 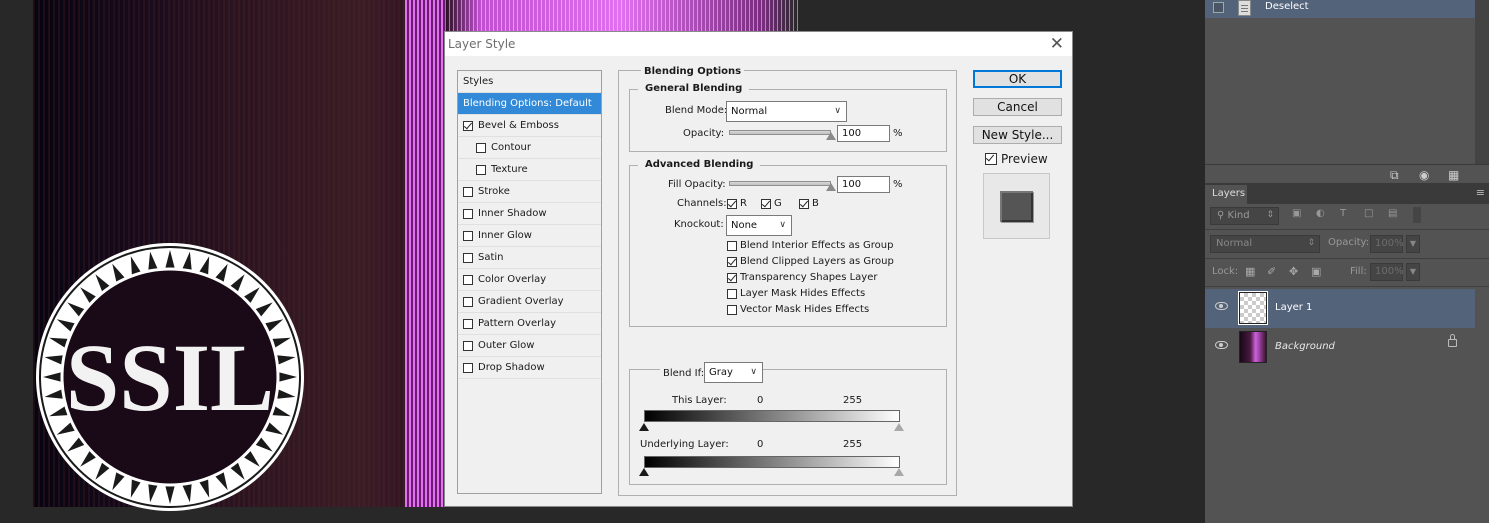 What do you see at coordinates (831, 187) in the screenshot?
I see `fill-opacity-slider-thumb` at bounding box center [831, 187].